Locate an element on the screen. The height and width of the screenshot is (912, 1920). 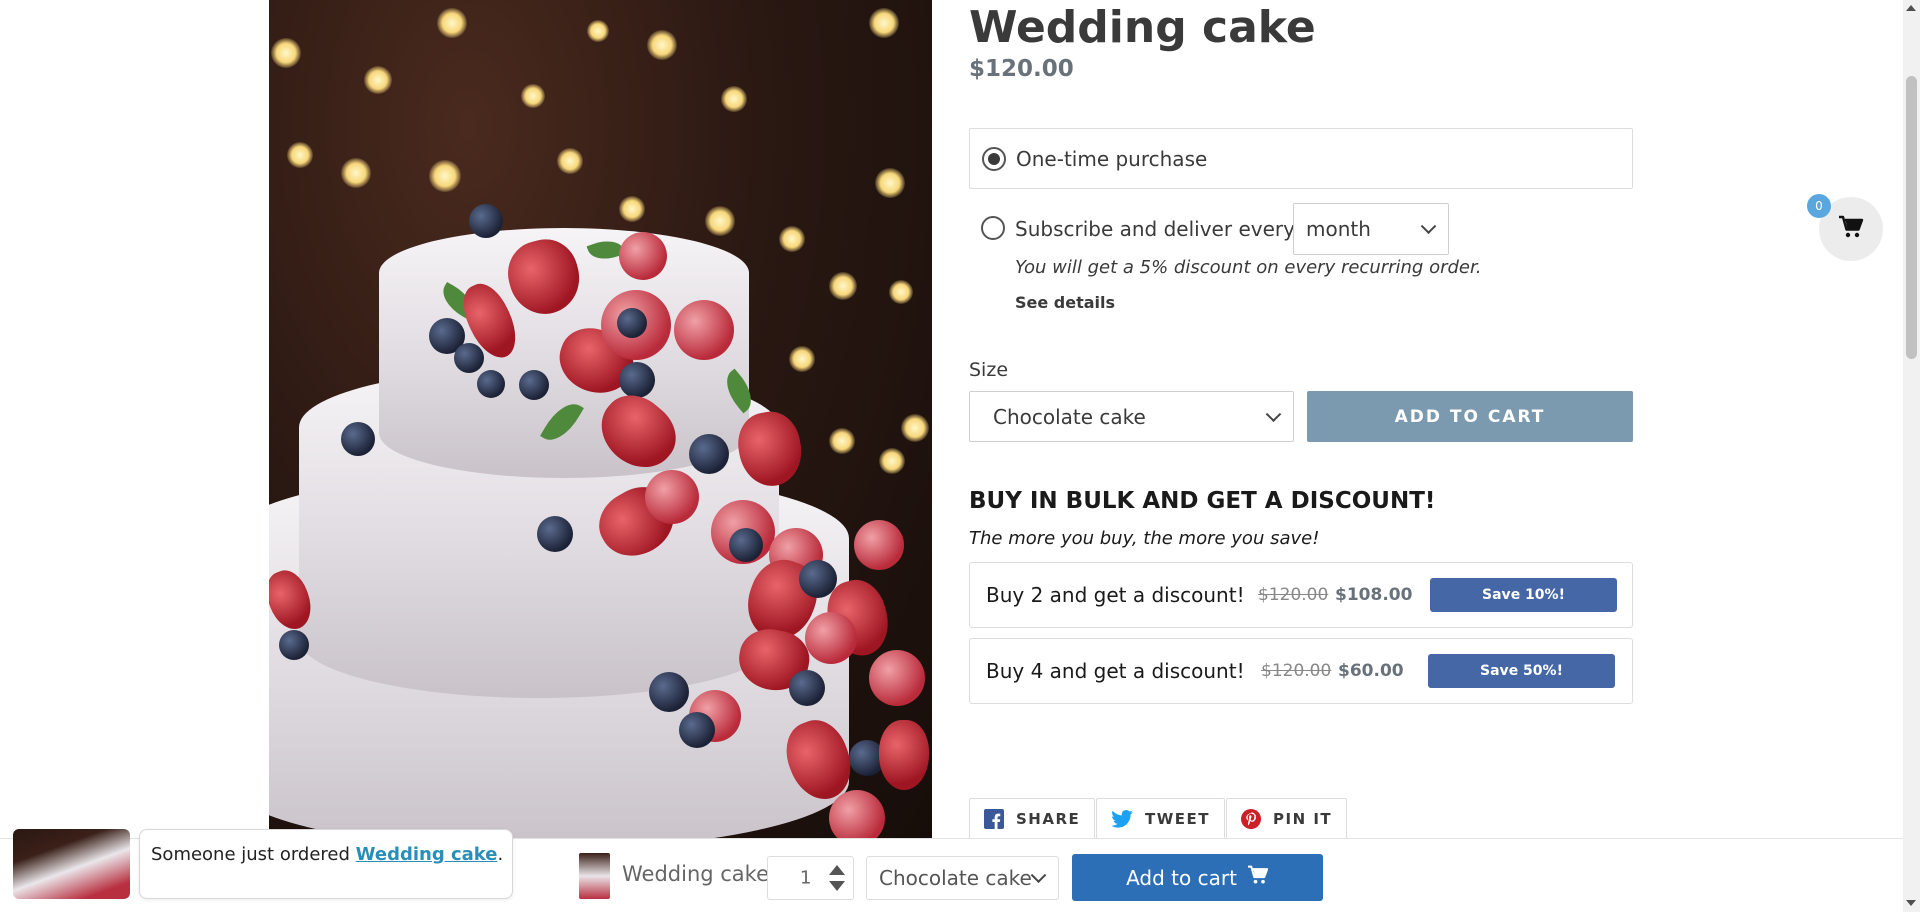
recent-order-notification: Someone just ordered Wedding cake. is located at coordinates (326, 864).